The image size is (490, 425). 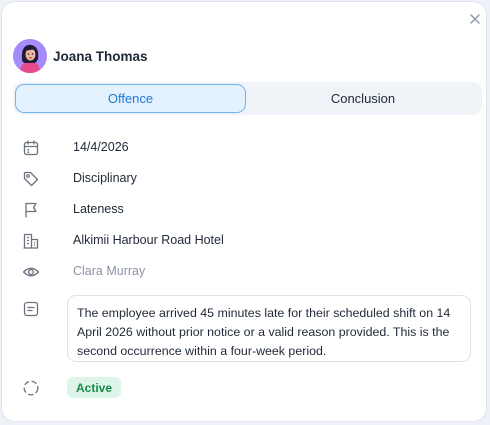 What do you see at coordinates (105, 178) in the screenshot?
I see `category-value: Disciplinary` at bounding box center [105, 178].